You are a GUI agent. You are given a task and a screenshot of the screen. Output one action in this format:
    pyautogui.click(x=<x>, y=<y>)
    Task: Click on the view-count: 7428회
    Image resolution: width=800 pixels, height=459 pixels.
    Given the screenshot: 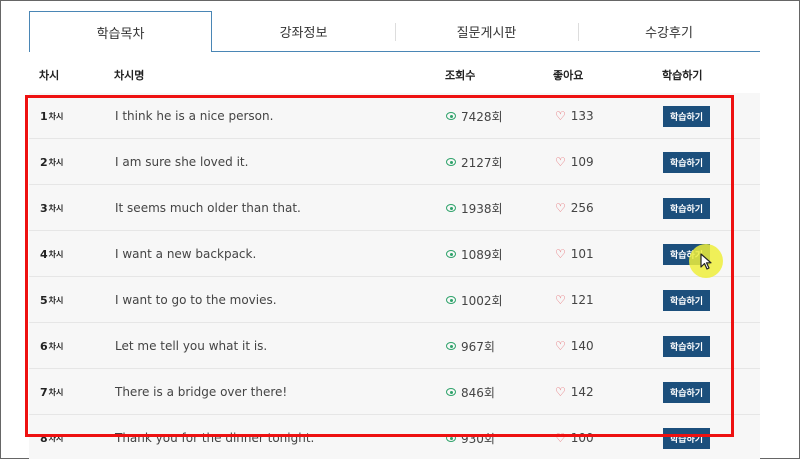 What is the action you would take?
    pyautogui.click(x=474, y=116)
    